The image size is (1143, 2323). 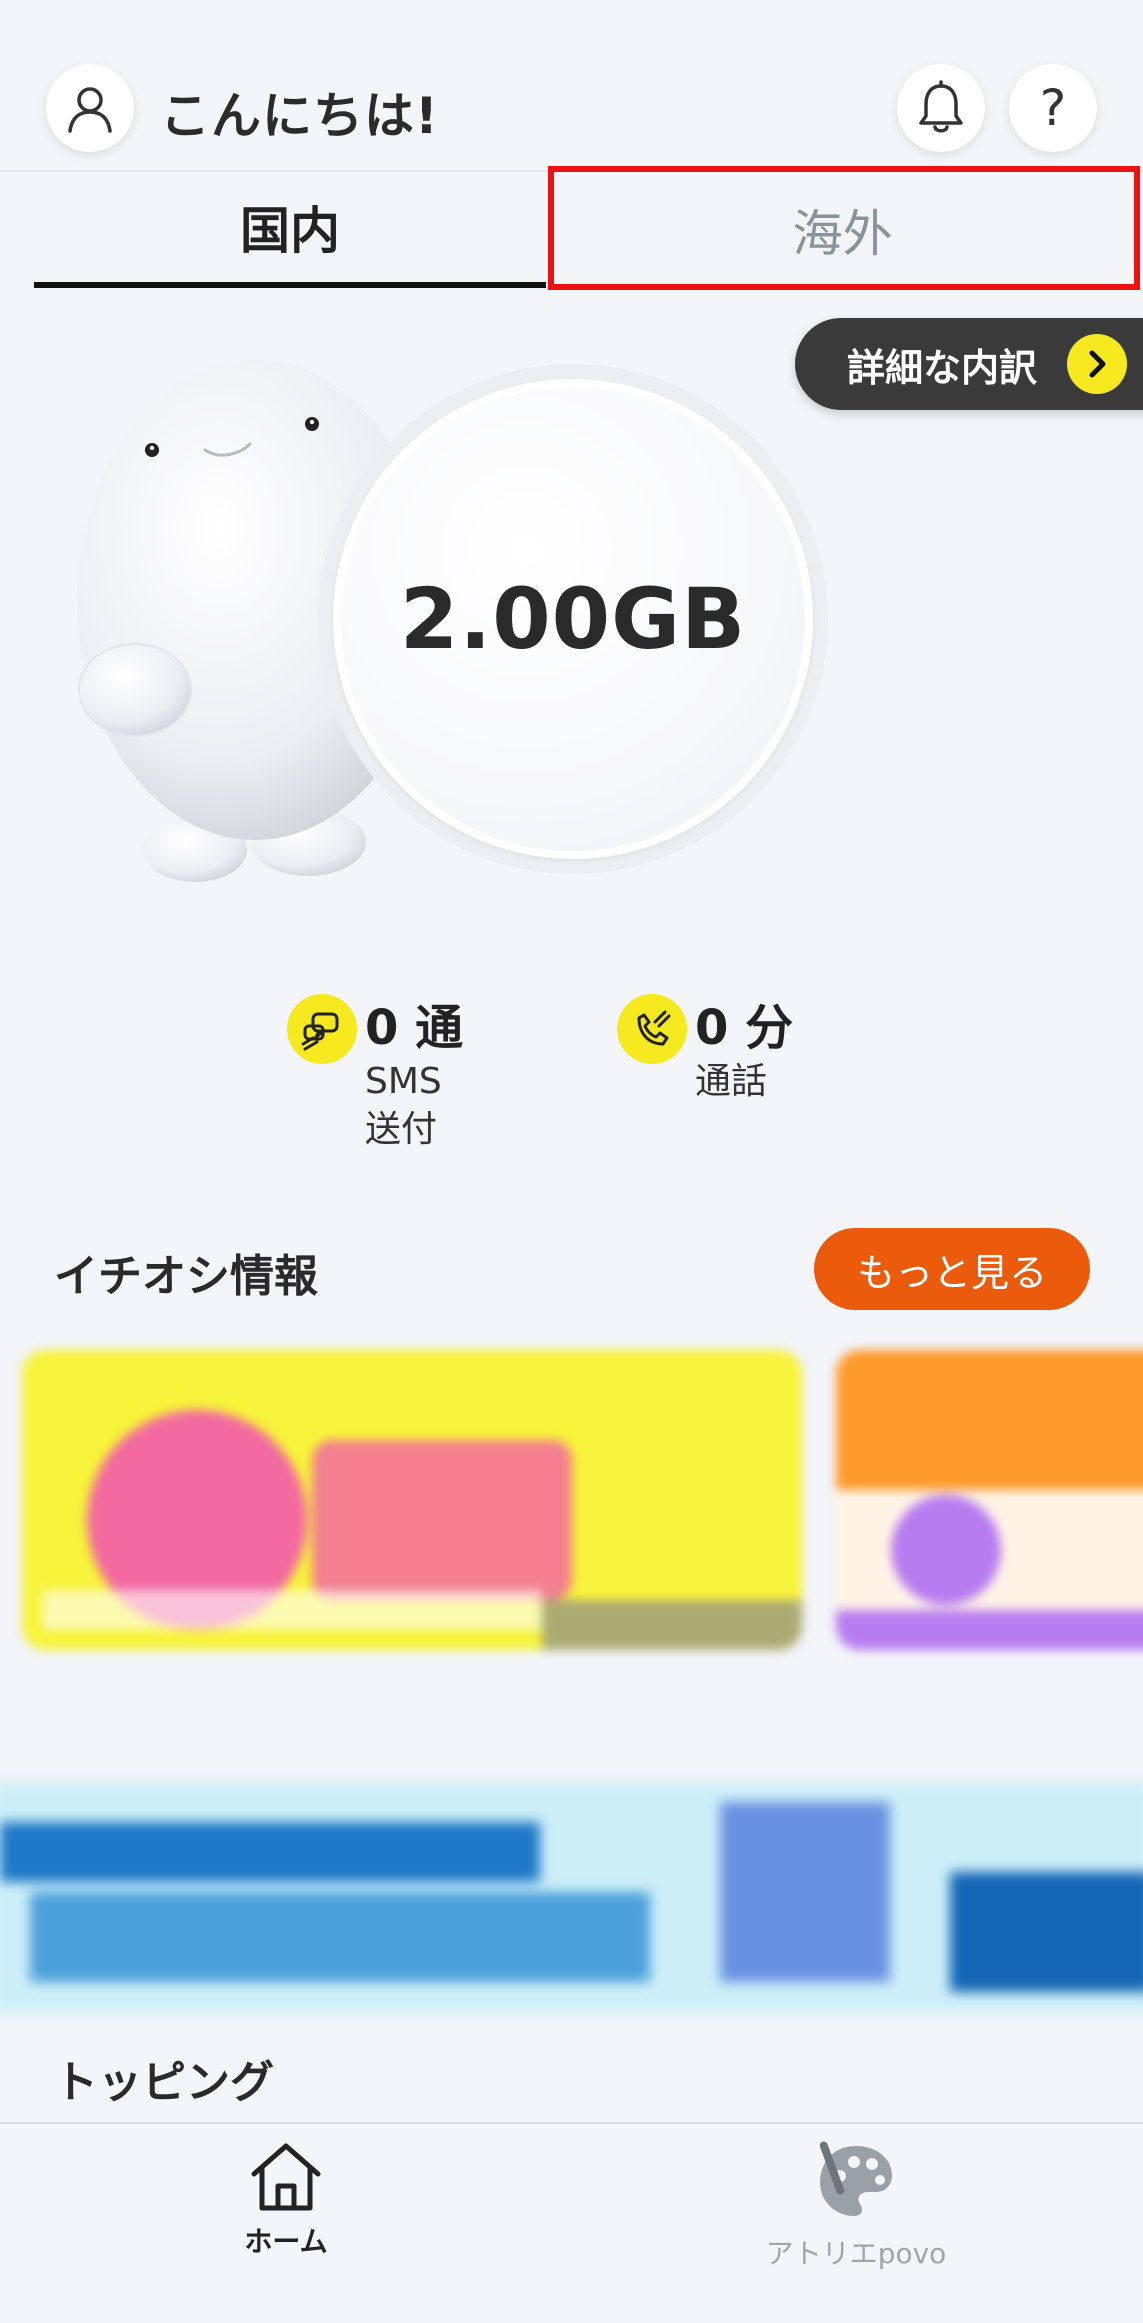 What do you see at coordinates (571, 86) in the screenshot?
I see `app-header: こんにちは! ?` at bounding box center [571, 86].